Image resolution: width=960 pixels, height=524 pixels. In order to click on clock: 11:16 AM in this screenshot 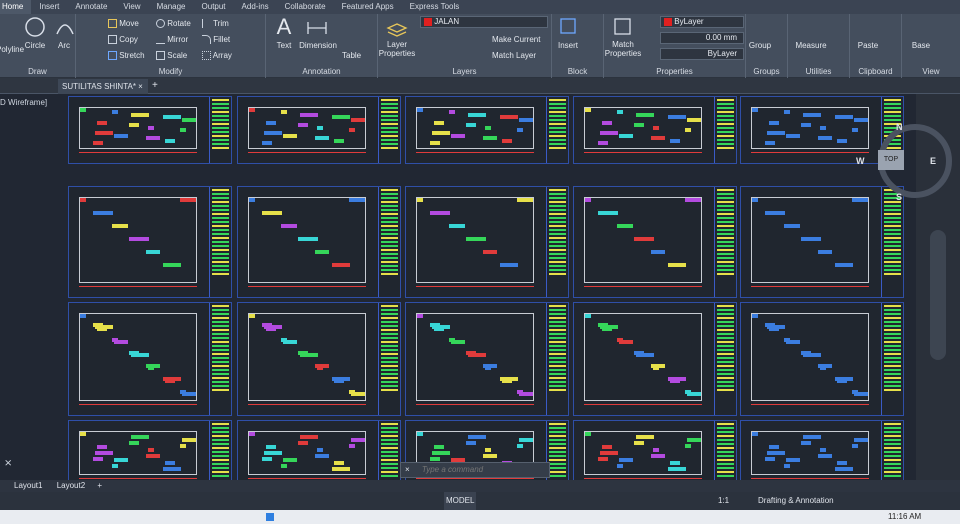, I will do `click(904, 517)`.